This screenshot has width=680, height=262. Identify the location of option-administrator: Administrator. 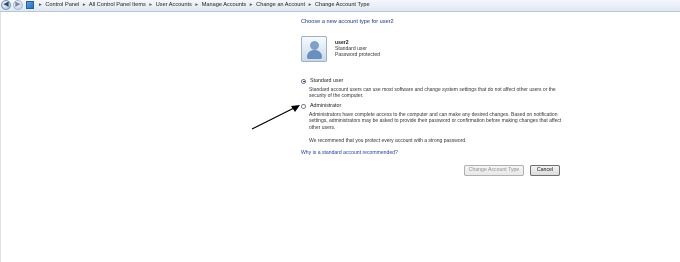
(321, 106).